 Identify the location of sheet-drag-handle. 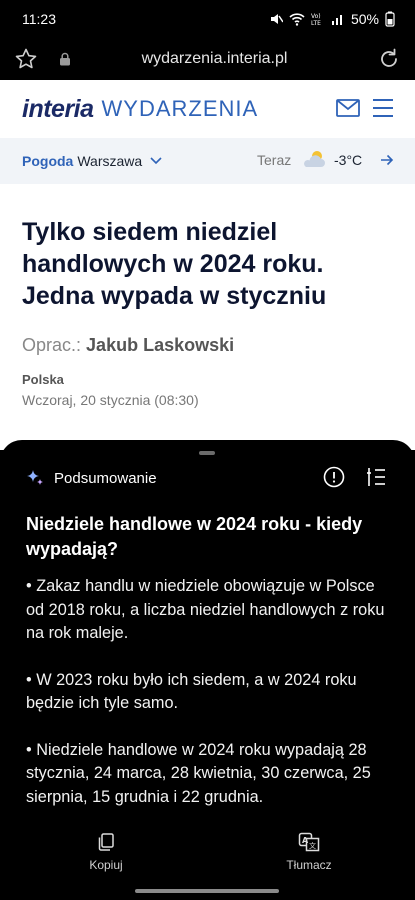
(207, 453).